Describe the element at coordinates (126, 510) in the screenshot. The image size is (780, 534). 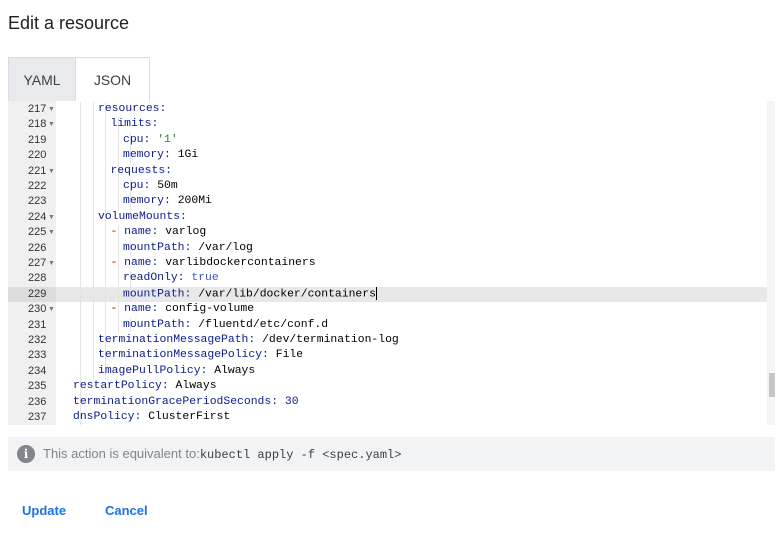
I see `cancel-button: Cancel` at that location.